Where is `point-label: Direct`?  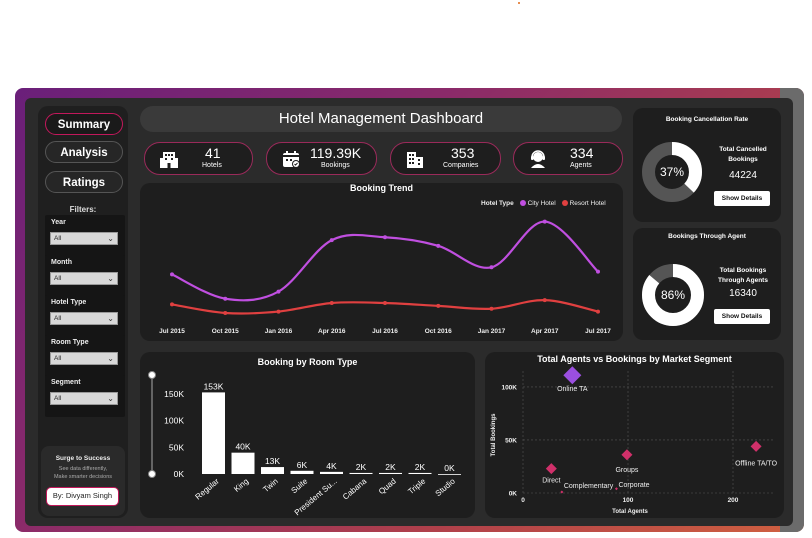
point-label: Direct is located at coordinates (551, 481).